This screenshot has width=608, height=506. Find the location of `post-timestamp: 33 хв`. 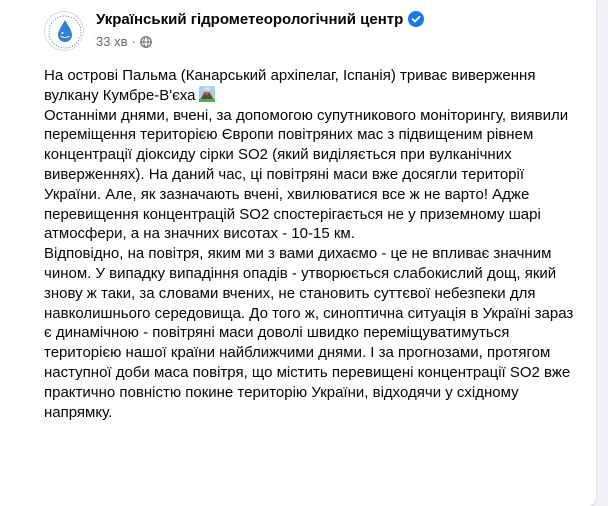

post-timestamp: 33 хв is located at coordinates (111, 41).